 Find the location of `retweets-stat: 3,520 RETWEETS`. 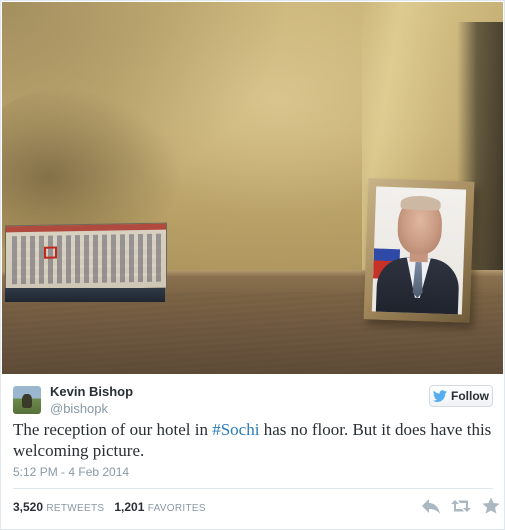

retweets-stat: 3,520 RETWEETS is located at coordinates (58, 507).